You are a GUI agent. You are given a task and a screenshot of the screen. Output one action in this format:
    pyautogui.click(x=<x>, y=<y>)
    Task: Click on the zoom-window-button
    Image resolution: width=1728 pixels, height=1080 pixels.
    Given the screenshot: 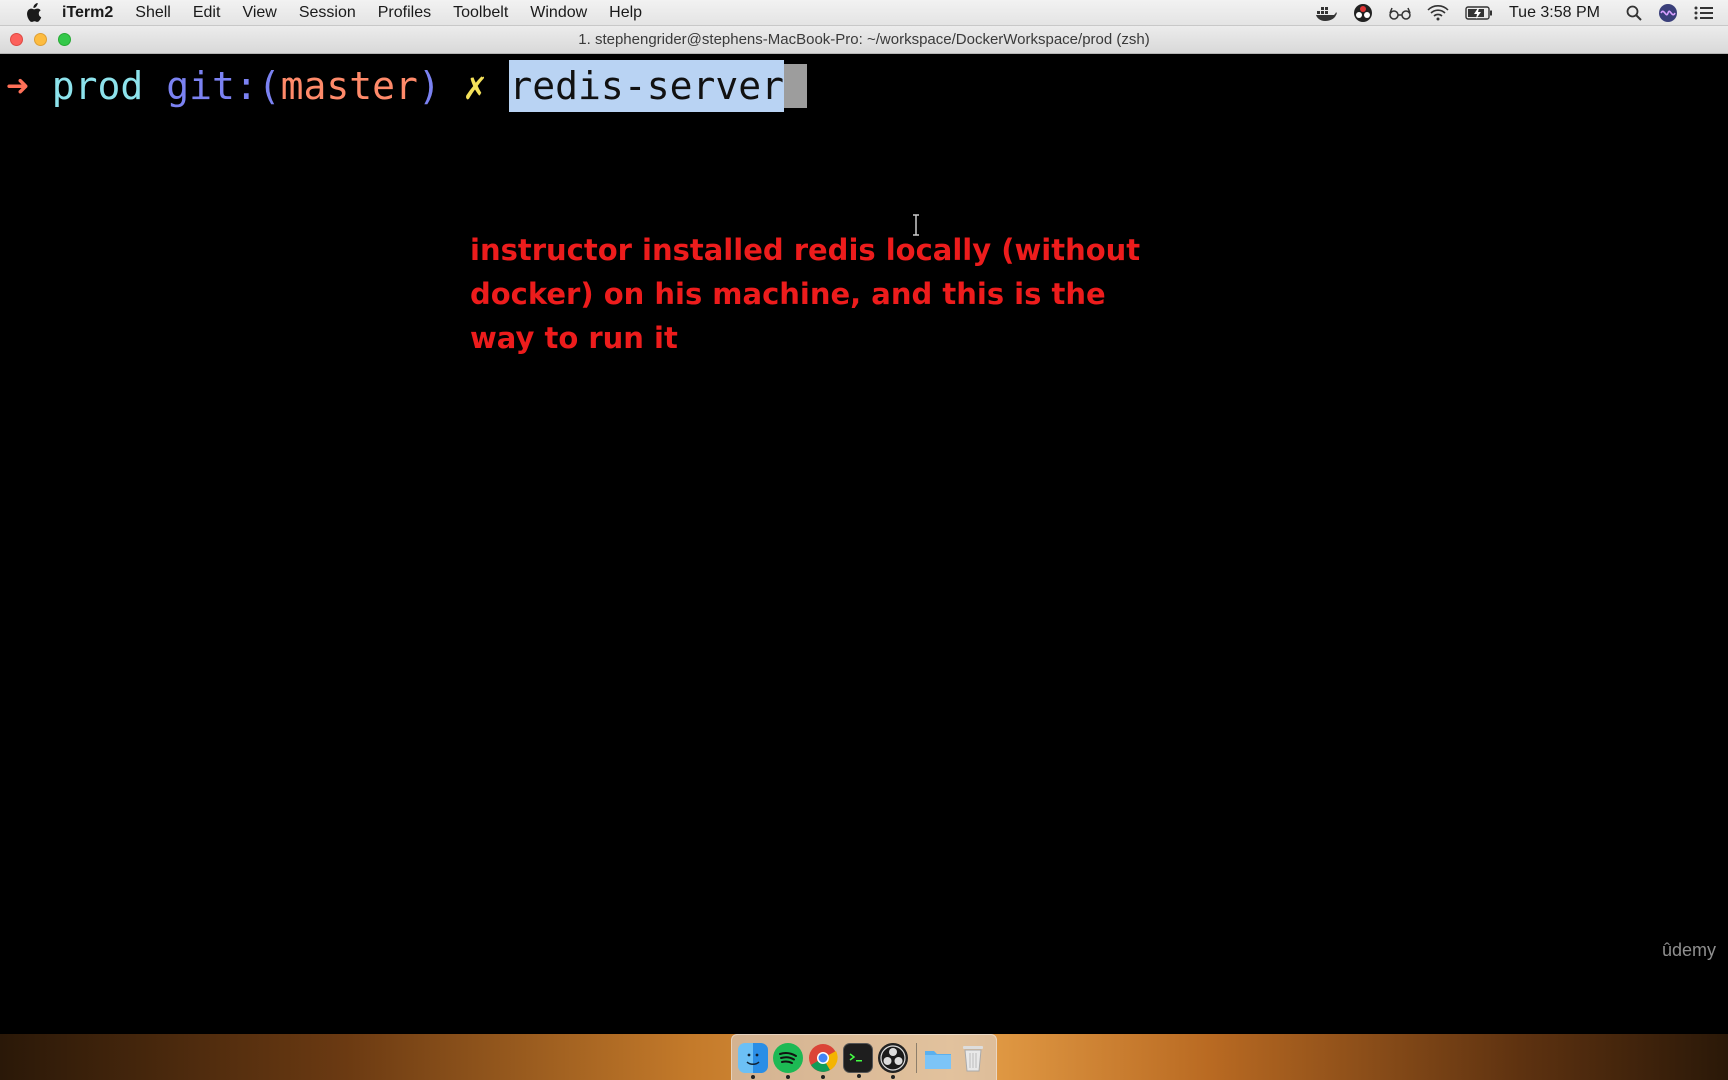 What is the action you would take?
    pyautogui.click(x=64, y=39)
    